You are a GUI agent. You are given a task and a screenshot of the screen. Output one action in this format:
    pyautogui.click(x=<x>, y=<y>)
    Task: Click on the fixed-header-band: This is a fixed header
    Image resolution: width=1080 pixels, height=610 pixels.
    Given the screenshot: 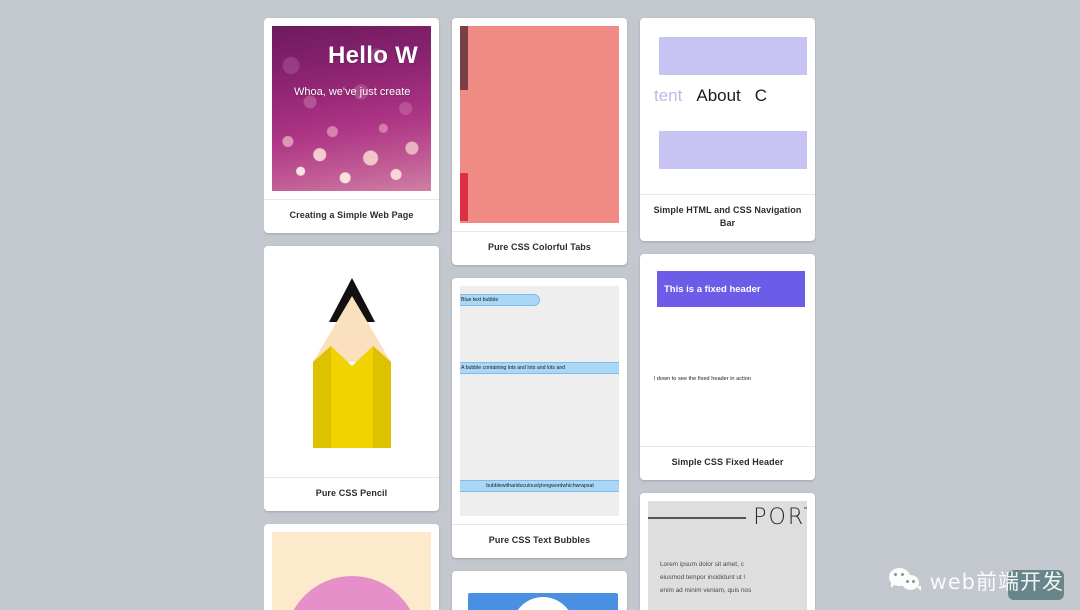 What is the action you would take?
    pyautogui.click(x=731, y=289)
    